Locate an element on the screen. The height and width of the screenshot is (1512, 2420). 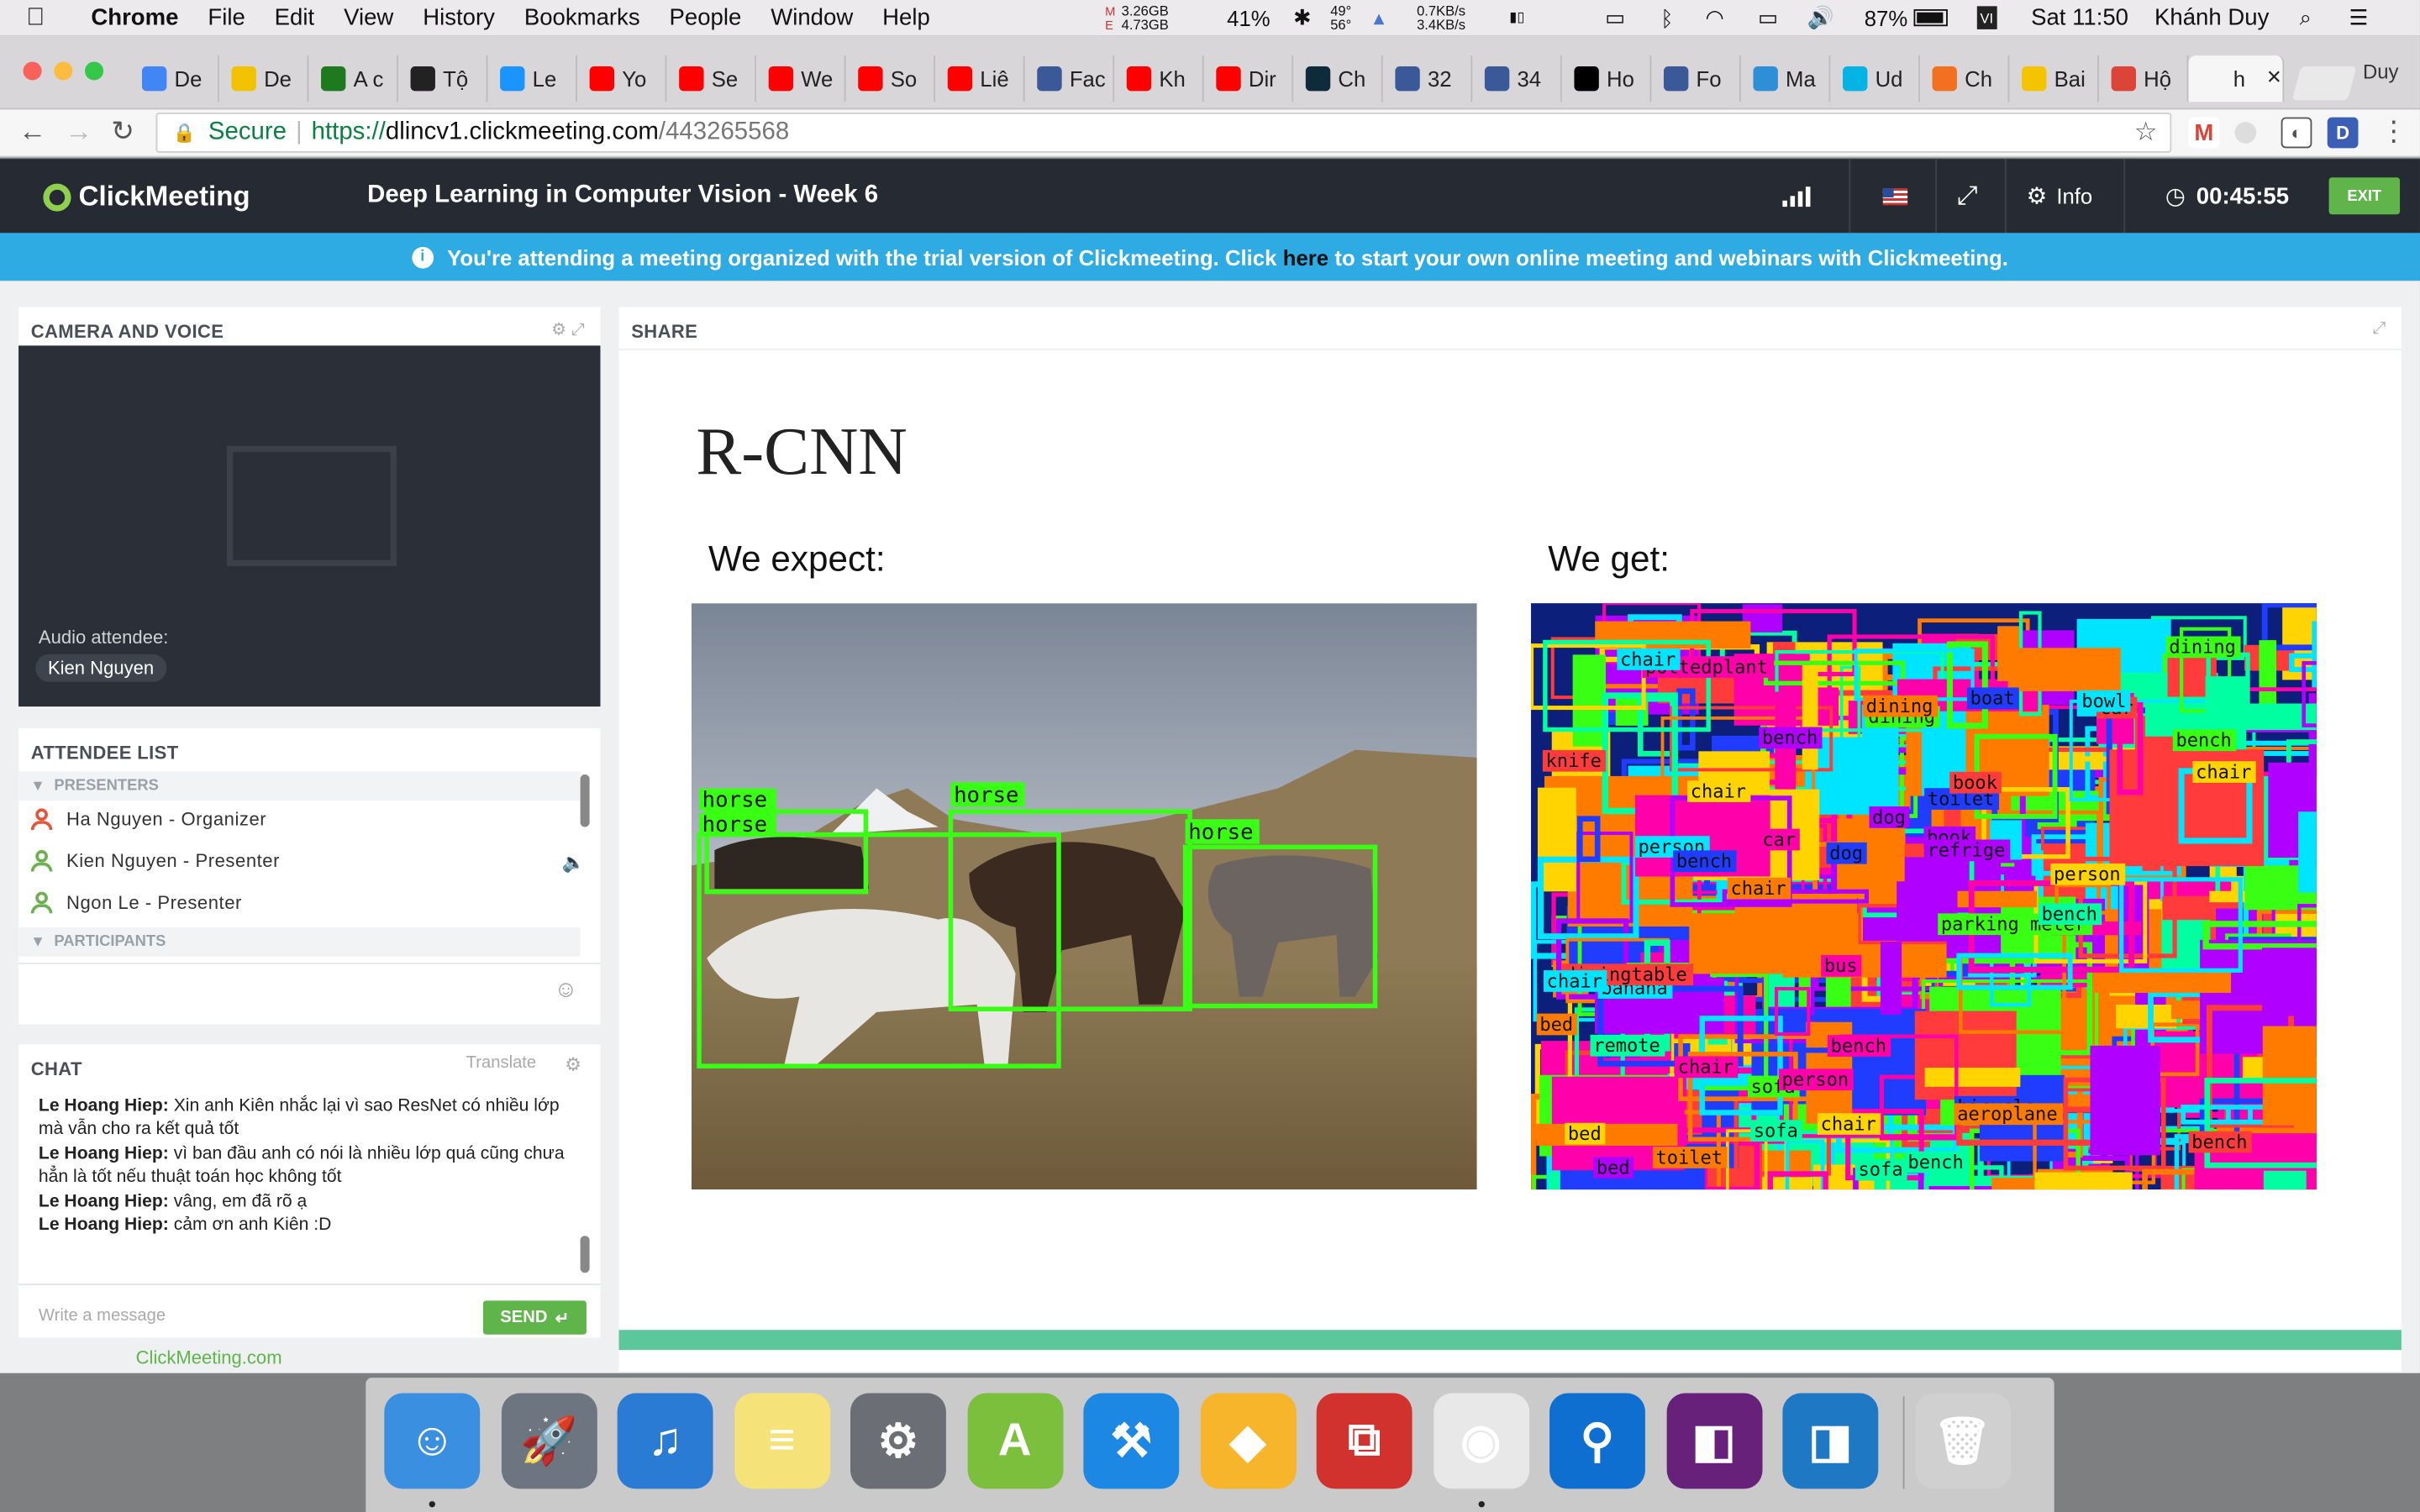
browser-tab: 32 is located at coordinates (1428, 78).